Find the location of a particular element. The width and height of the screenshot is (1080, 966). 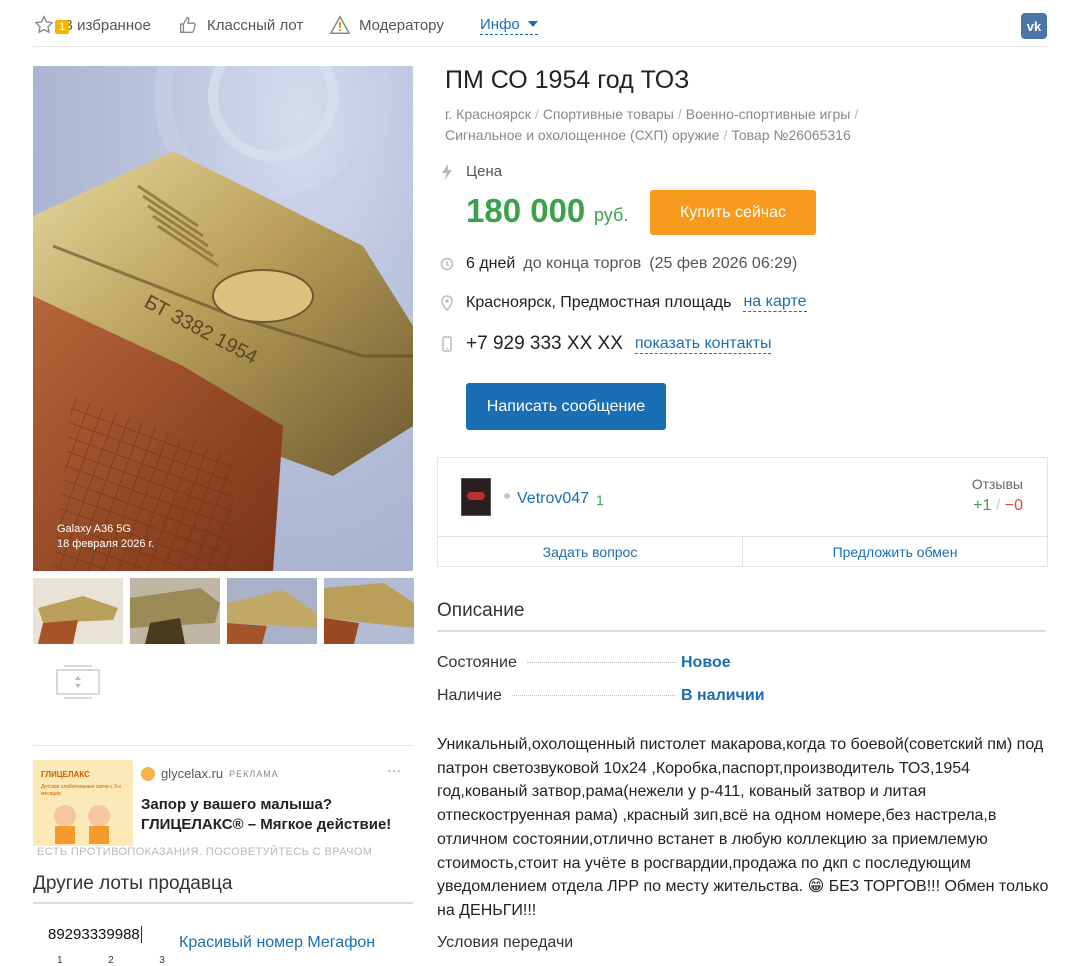

reviews-negative: −0 is located at coordinates (1013, 505).